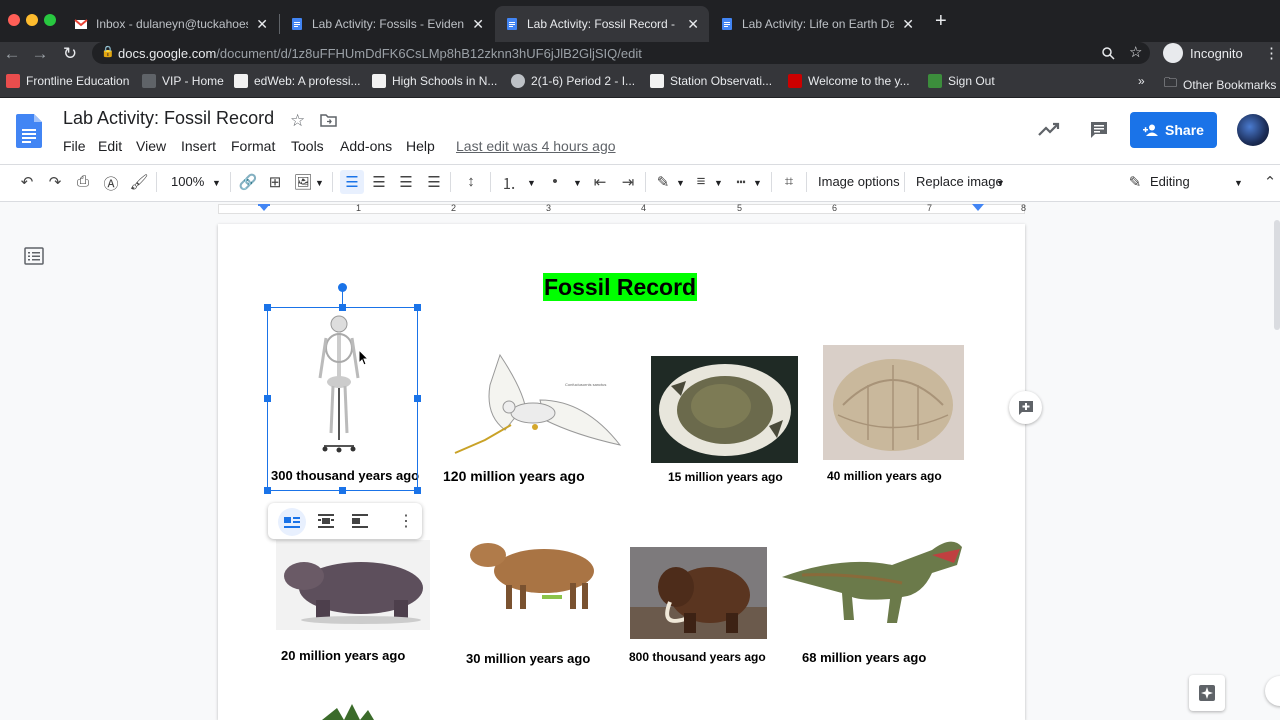 This screenshot has height=720, width=1280. I want to click on line-spacing-icon: ↕, so click(471, 181).